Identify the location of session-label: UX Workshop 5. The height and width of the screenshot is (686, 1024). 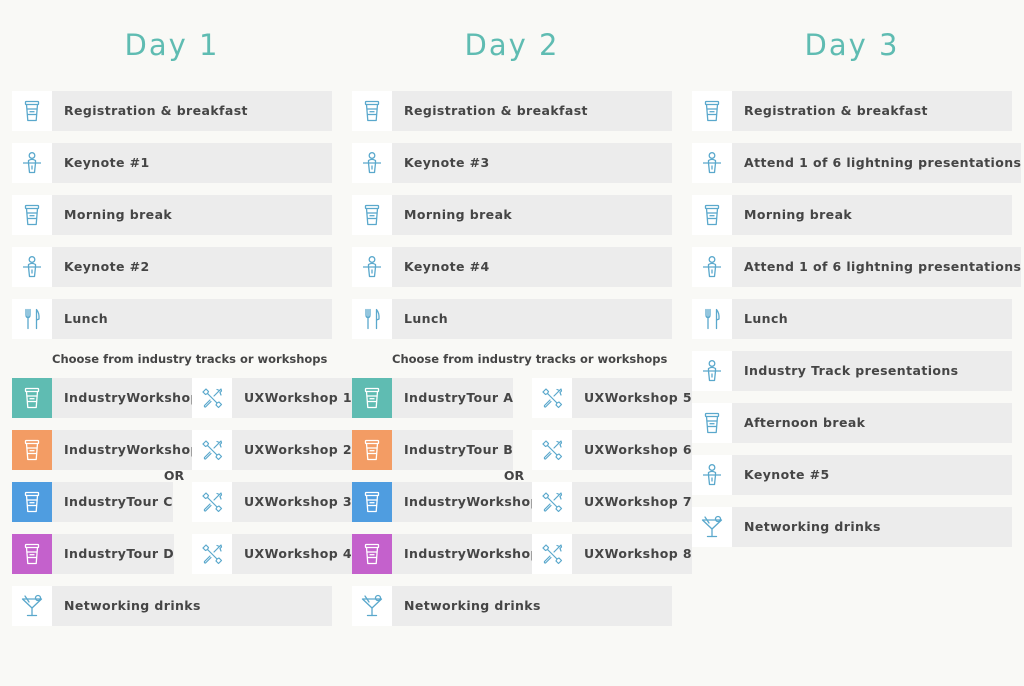
(632, 398).